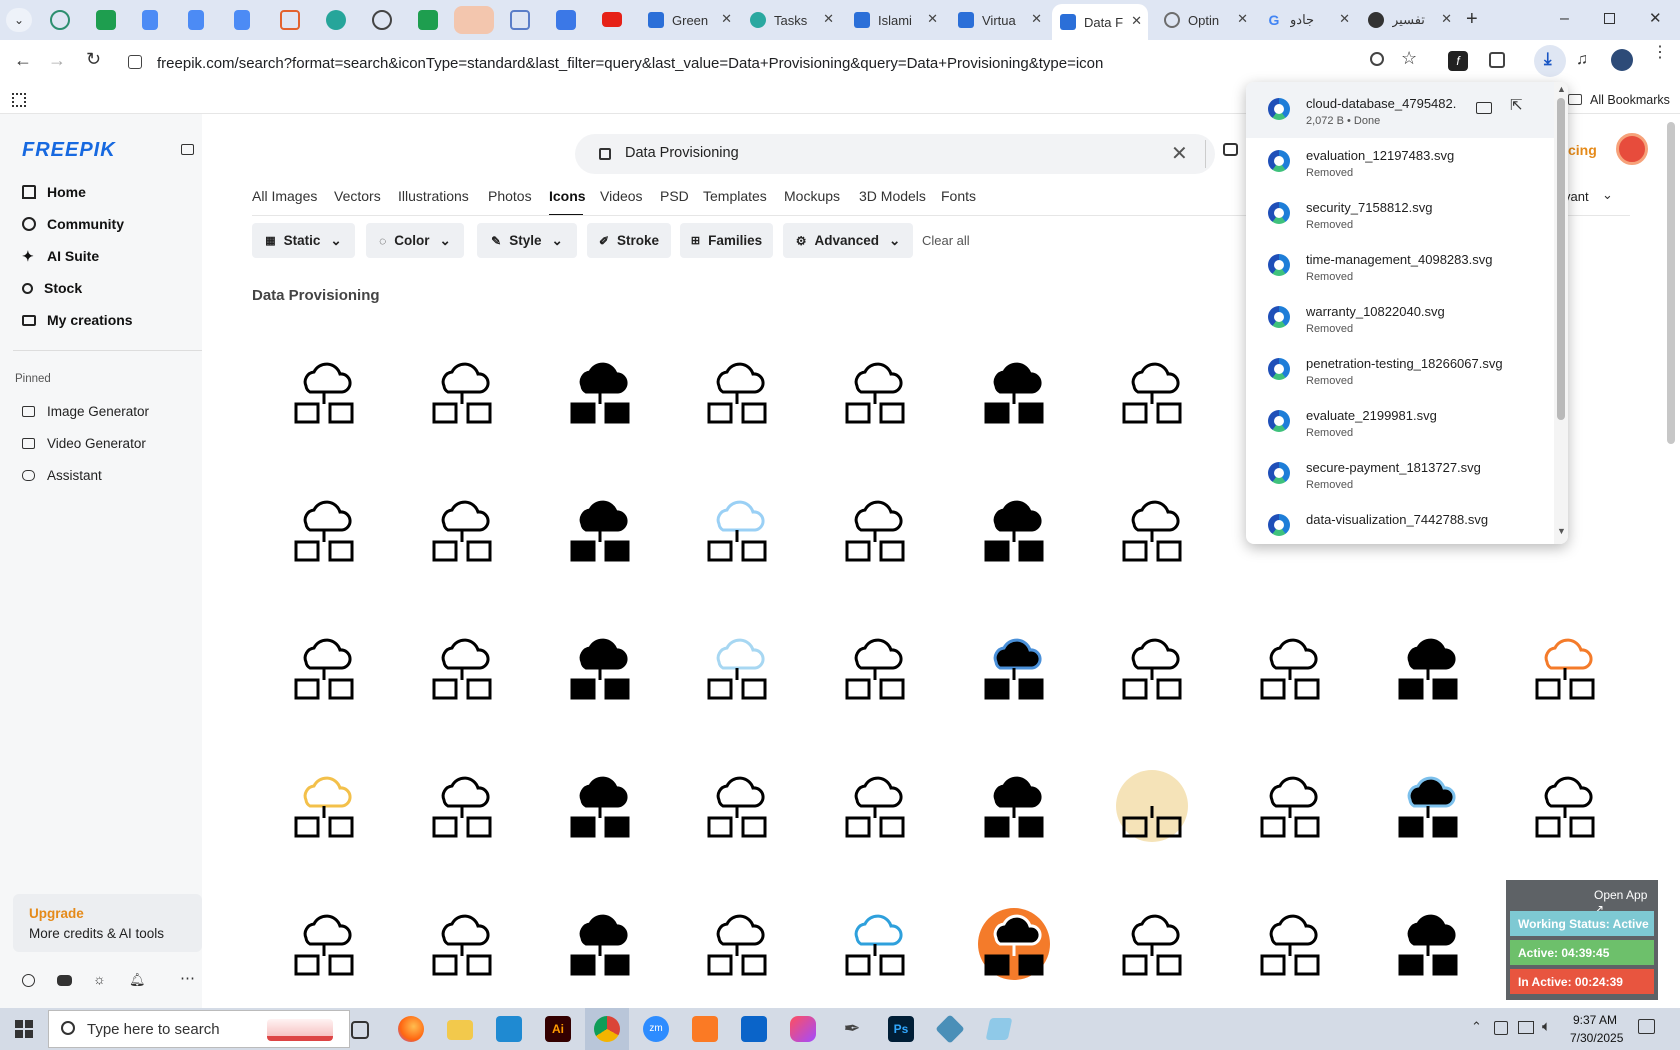 This screenshot has height=1050, width=1680. What do you see at coordinates (1526, 1027) in the screenshot?
I see `tray-network-icon` at bounding box center [1526, 1027].